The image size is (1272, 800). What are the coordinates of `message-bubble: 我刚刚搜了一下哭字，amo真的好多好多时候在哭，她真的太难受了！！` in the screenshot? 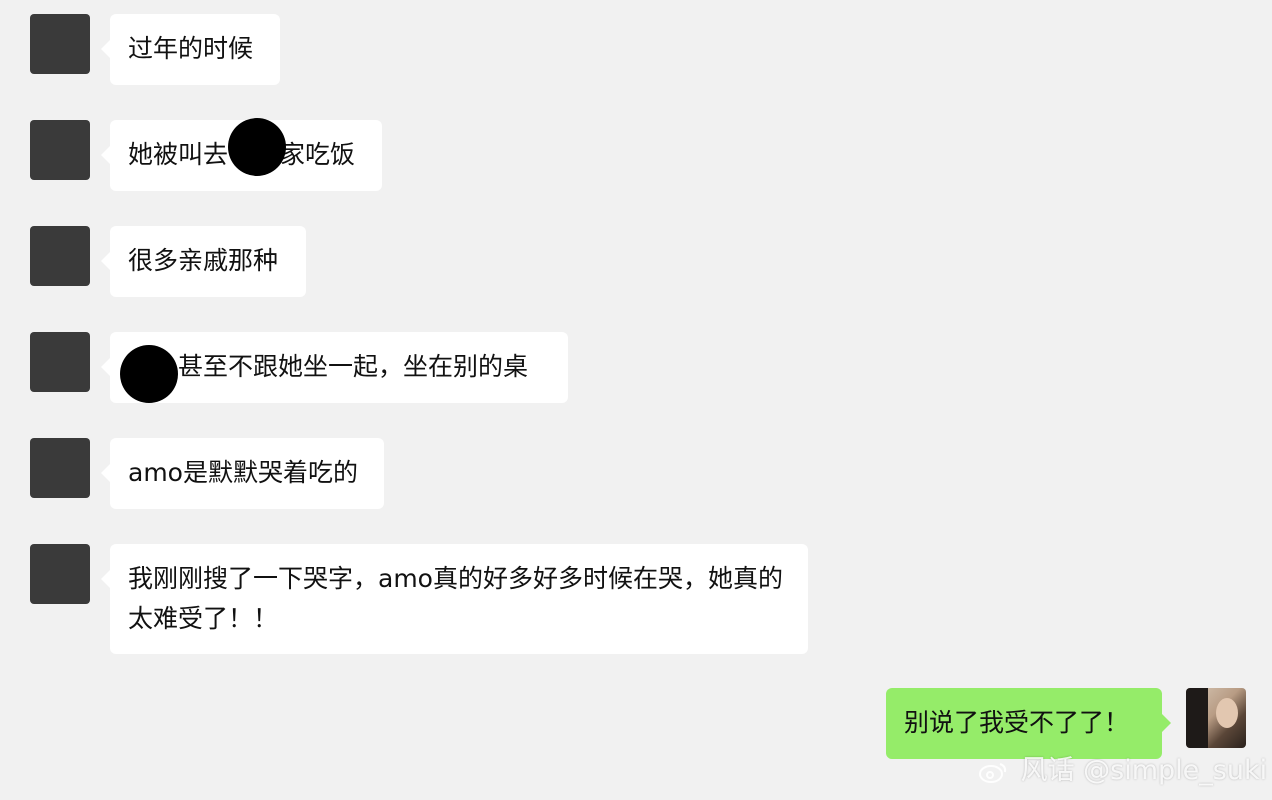 It's located at (454, 599).